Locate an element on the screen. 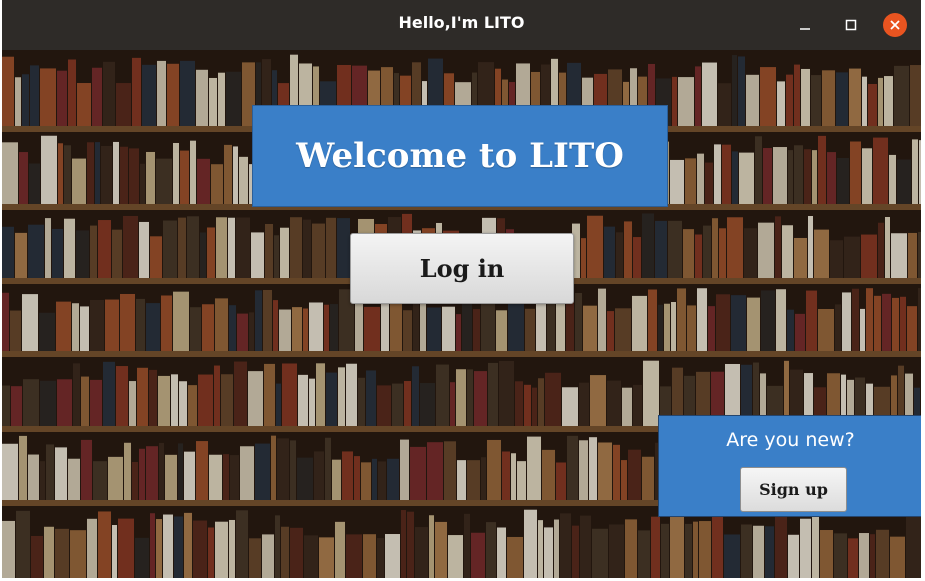 This screenshot has height=581, width=925. window-title: Hello,I'm LITO is located at coordinates (461, 22).